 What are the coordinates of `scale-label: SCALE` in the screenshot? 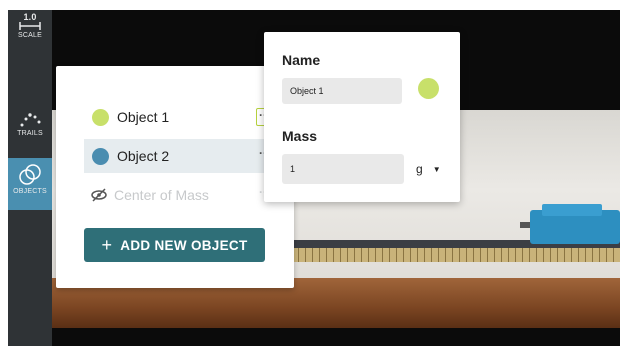 It's located at (30, 35).